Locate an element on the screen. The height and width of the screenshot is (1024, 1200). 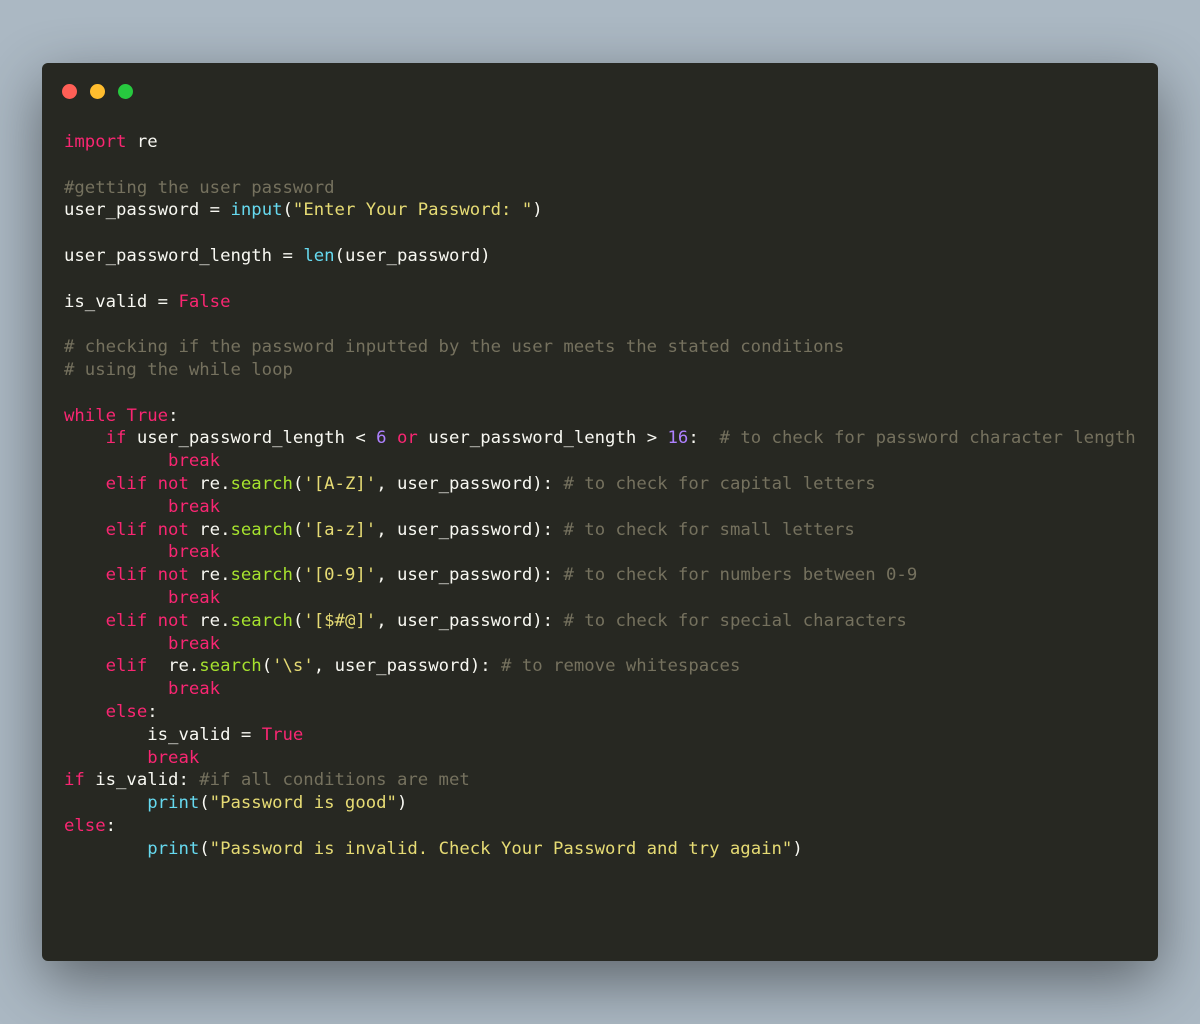
code-token: = is located at coordinates (287, 255).